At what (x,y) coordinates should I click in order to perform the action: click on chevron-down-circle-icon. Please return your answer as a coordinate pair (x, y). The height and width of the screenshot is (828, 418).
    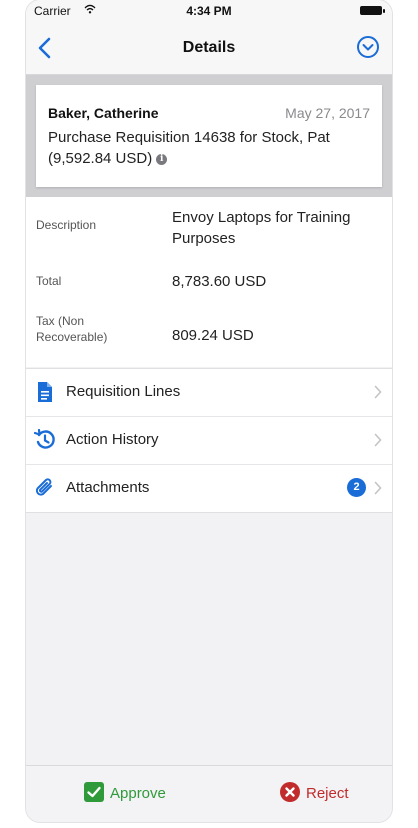
    Looking at the image, I should click on (368, 47).